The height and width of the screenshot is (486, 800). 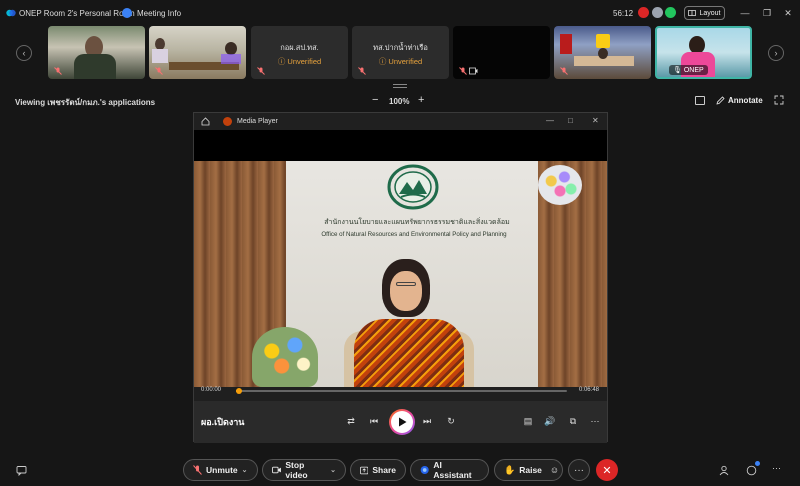 What do you see at coordinates (473, 71) in the screenshot?
I see `video-off-icon` at bounding box center [473, 71].